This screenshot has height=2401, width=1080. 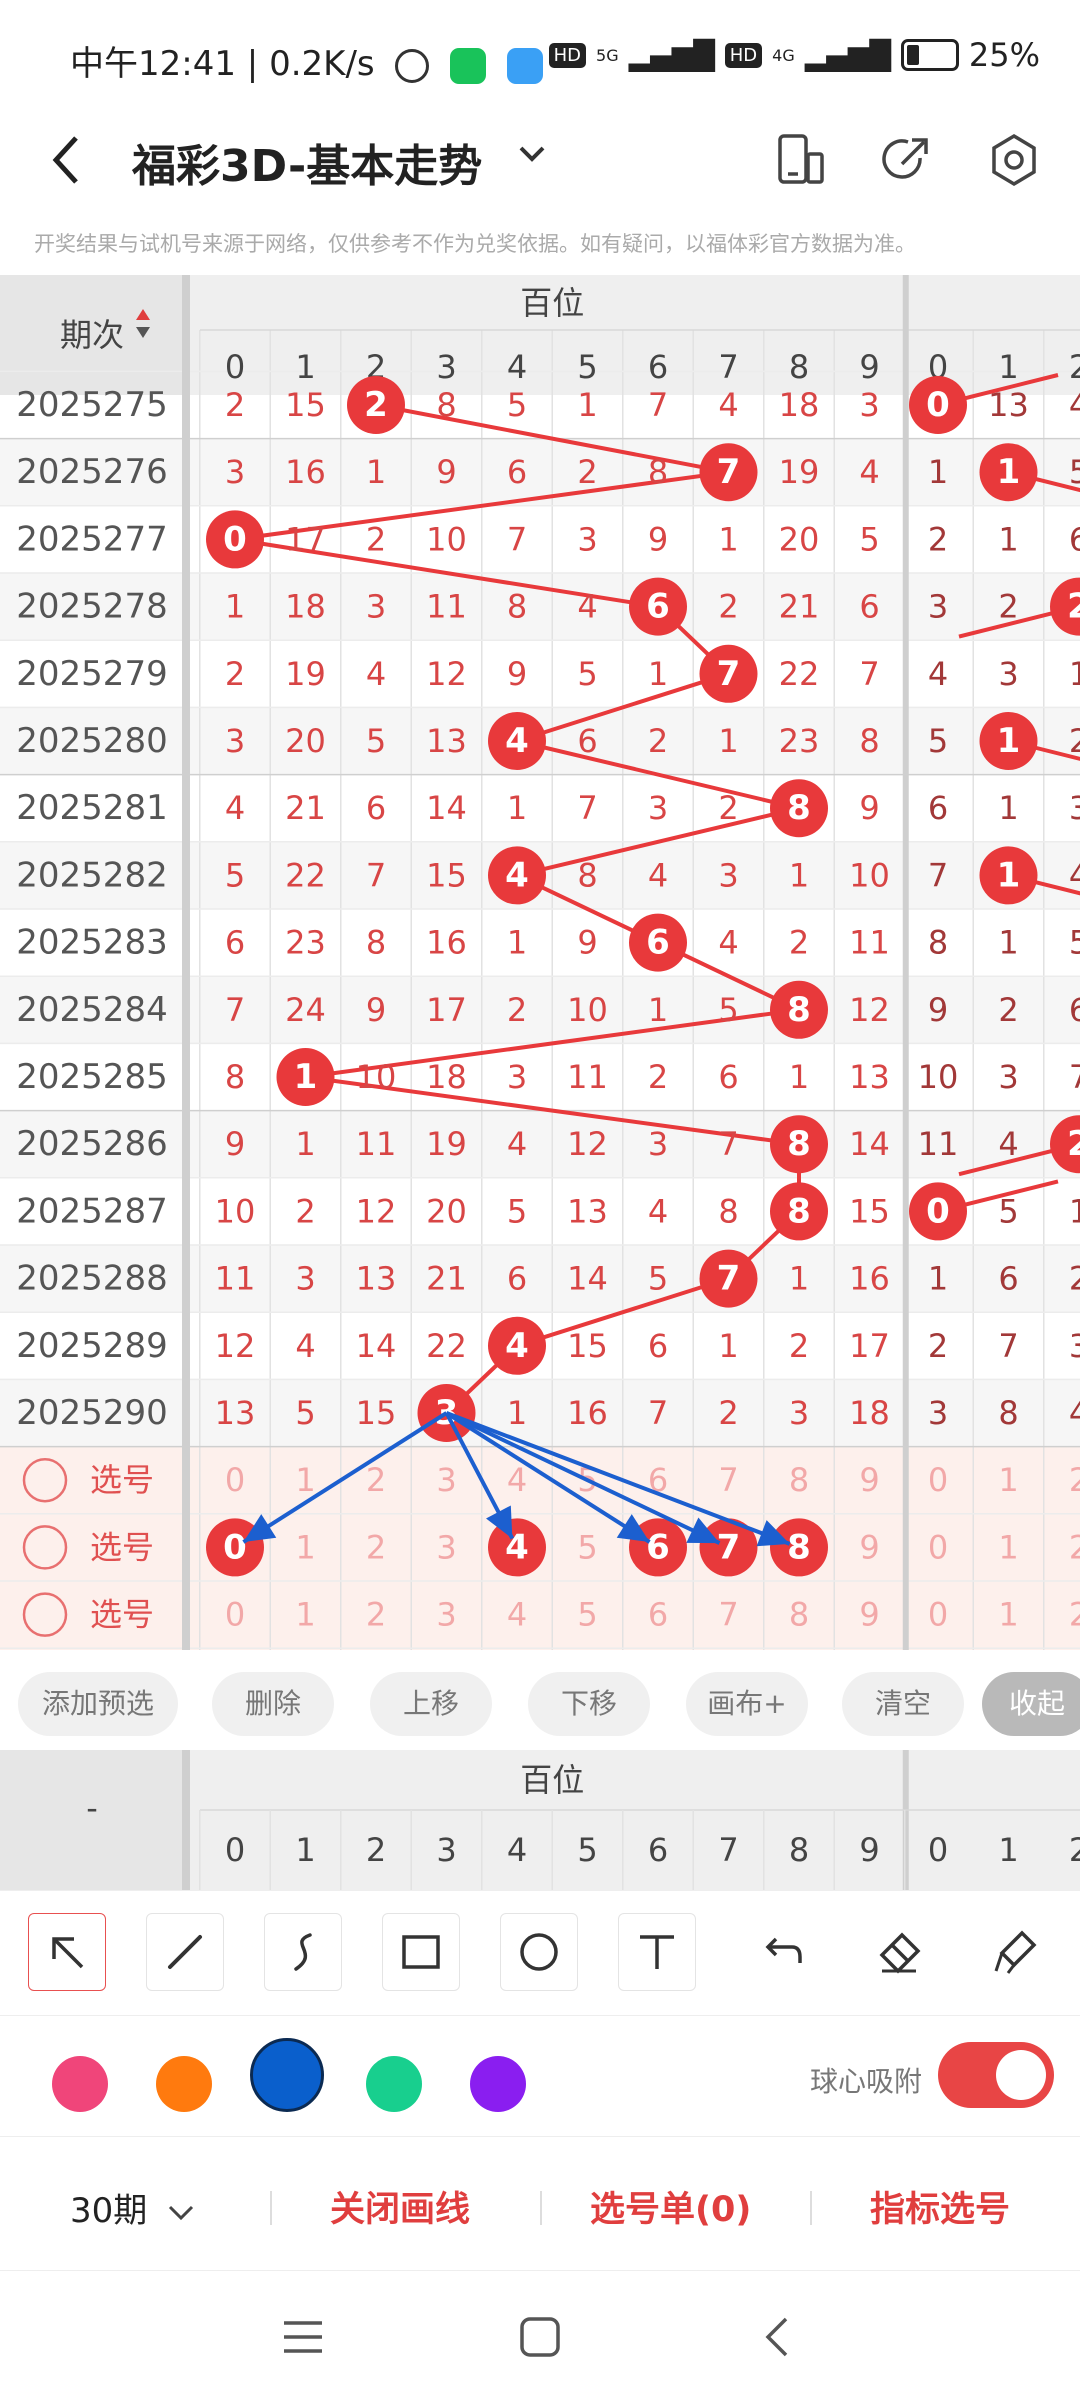 I want to click on period-cell: 2025289, so click(x=91, y=1346).